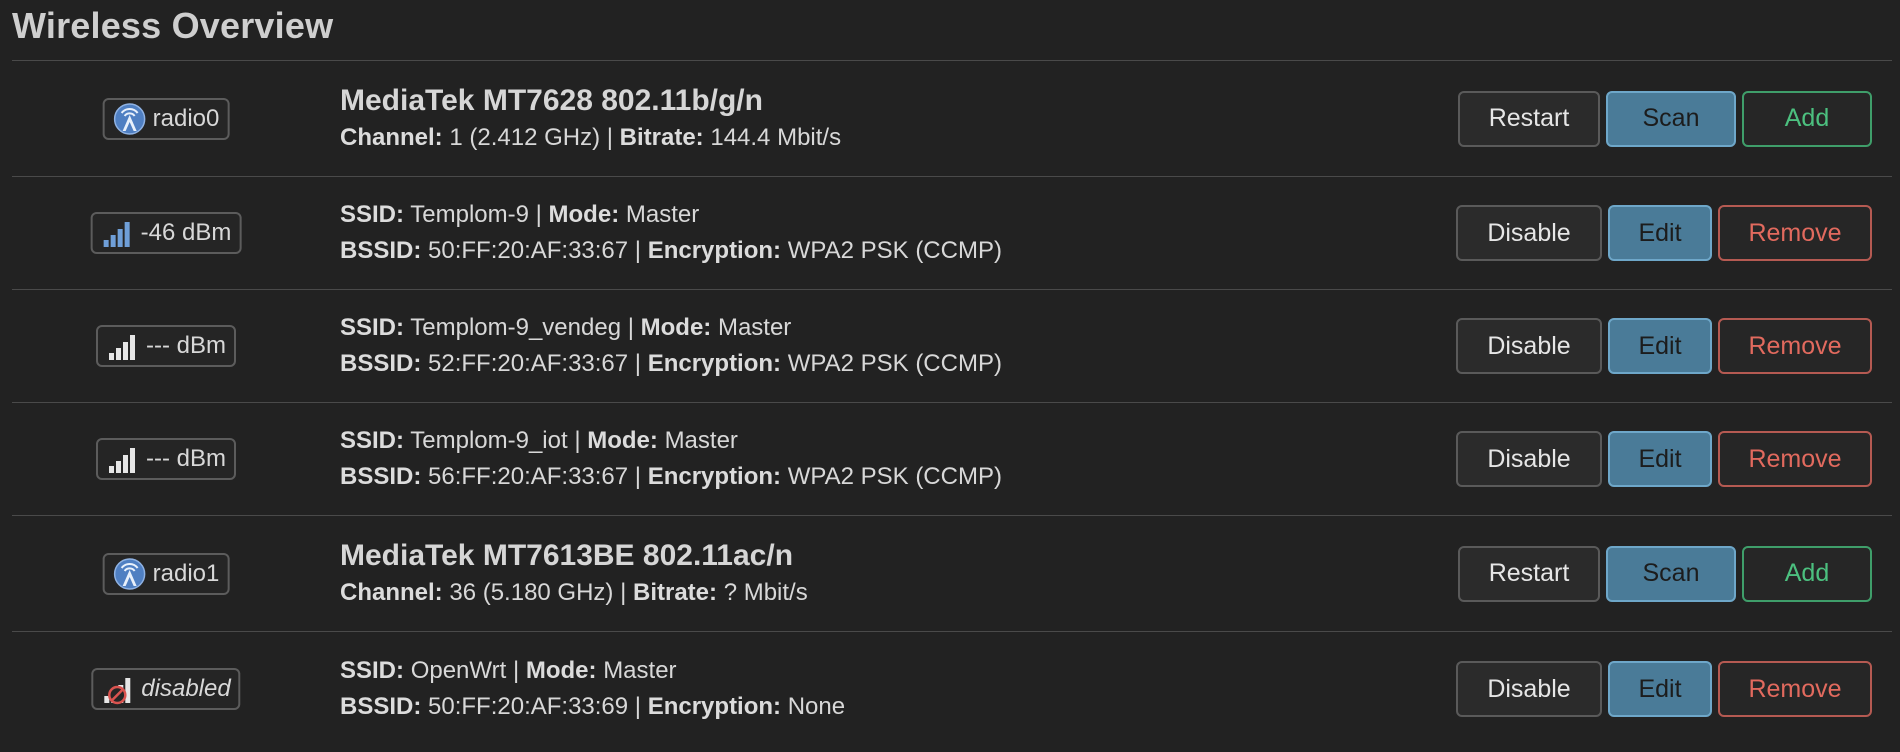  I want to click on encryption-value: None, so click(816, 706).